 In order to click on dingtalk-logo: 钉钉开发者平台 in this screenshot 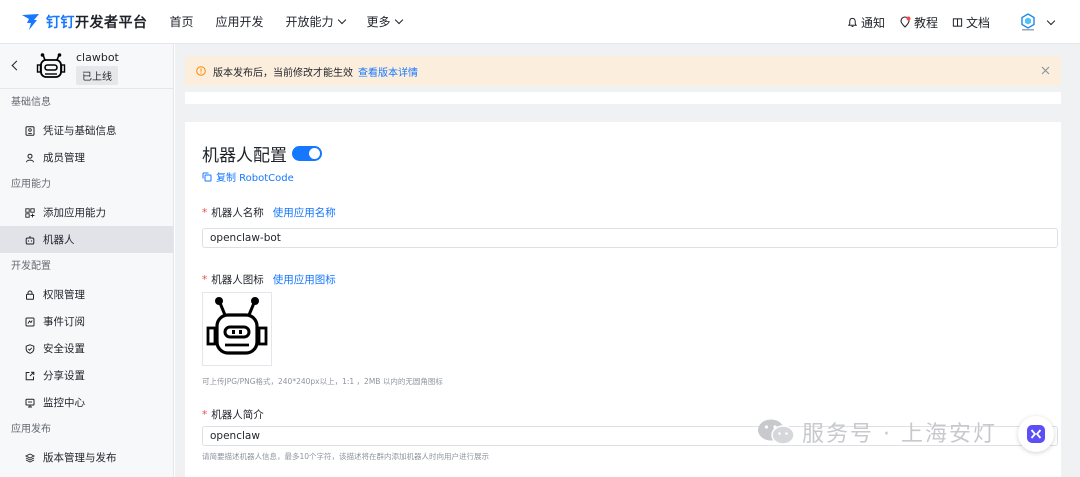, I will do `click(84, 22)`.